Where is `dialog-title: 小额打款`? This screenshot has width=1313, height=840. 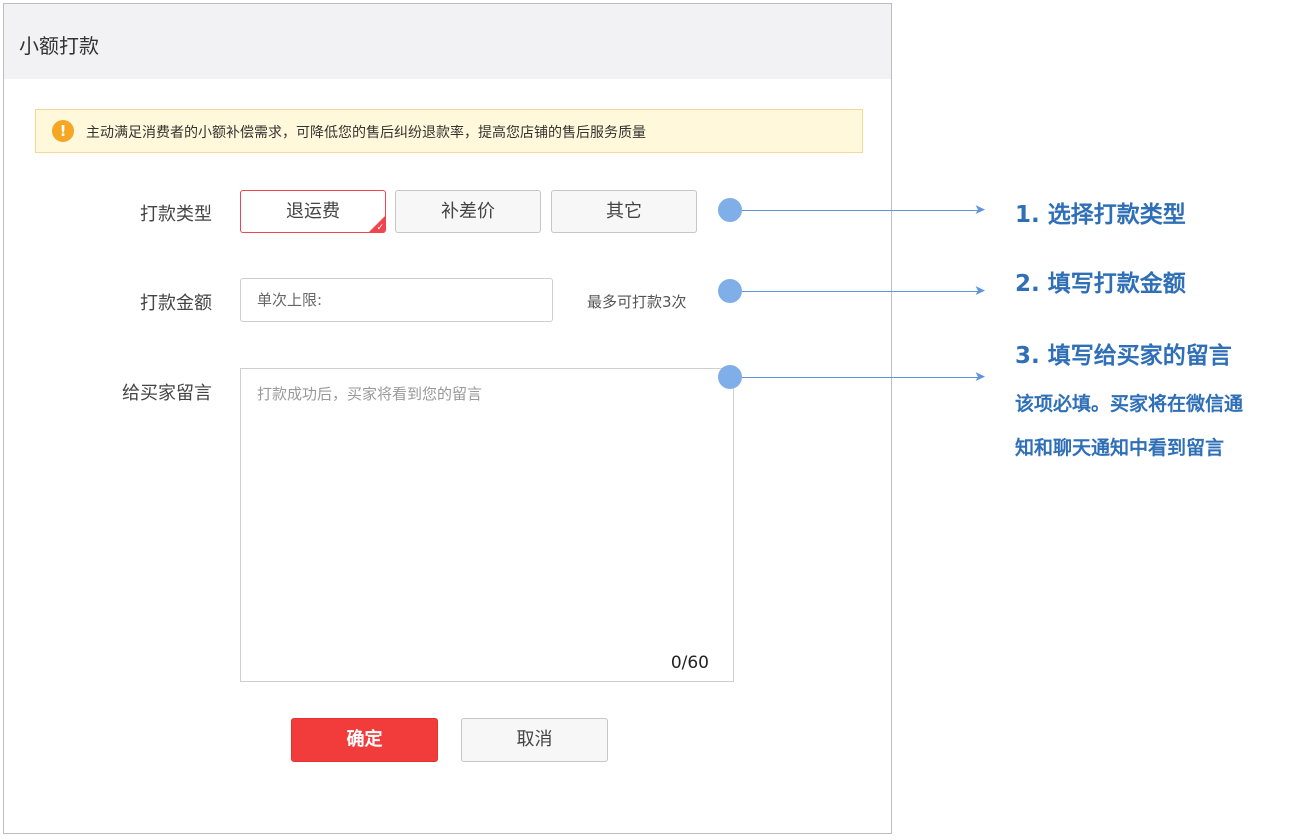
dialog-title: 小额打款 is located at coordinates (59, 46).